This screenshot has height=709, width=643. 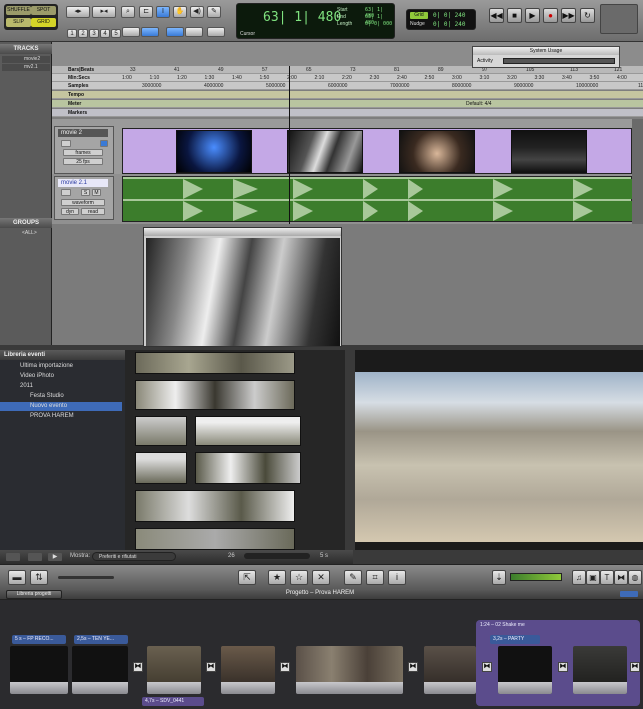 I want to click on video-clip, so click(x=377, y=151).